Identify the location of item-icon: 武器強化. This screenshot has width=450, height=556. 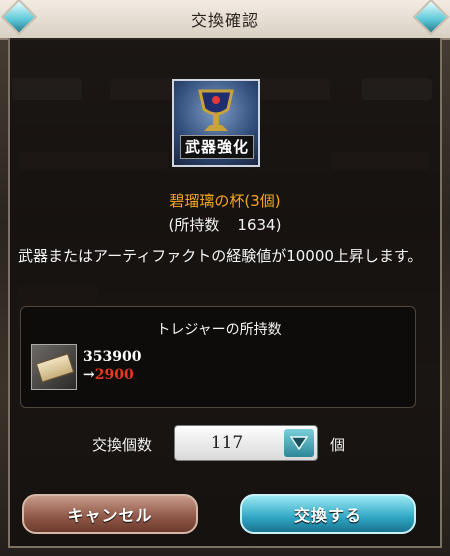
(216, 123).